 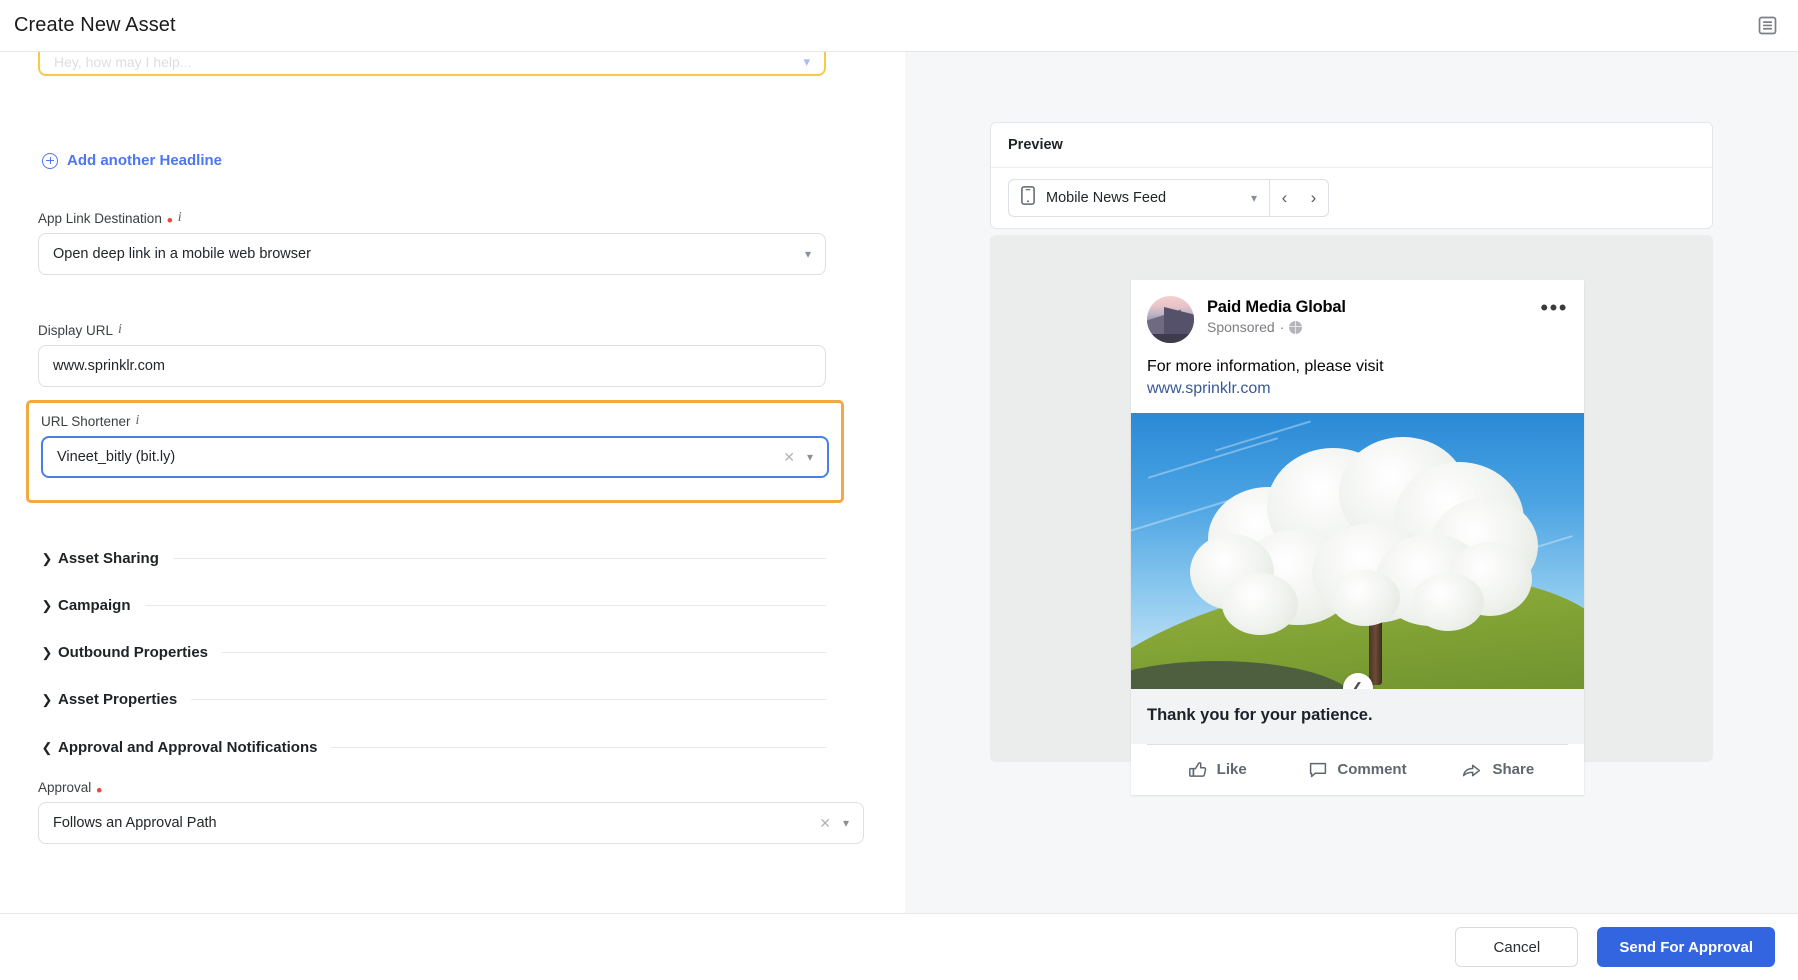 I want to click on app-link-destination-select: Open deep link in a mobile web browser ▾, so click(x=432, y=254).